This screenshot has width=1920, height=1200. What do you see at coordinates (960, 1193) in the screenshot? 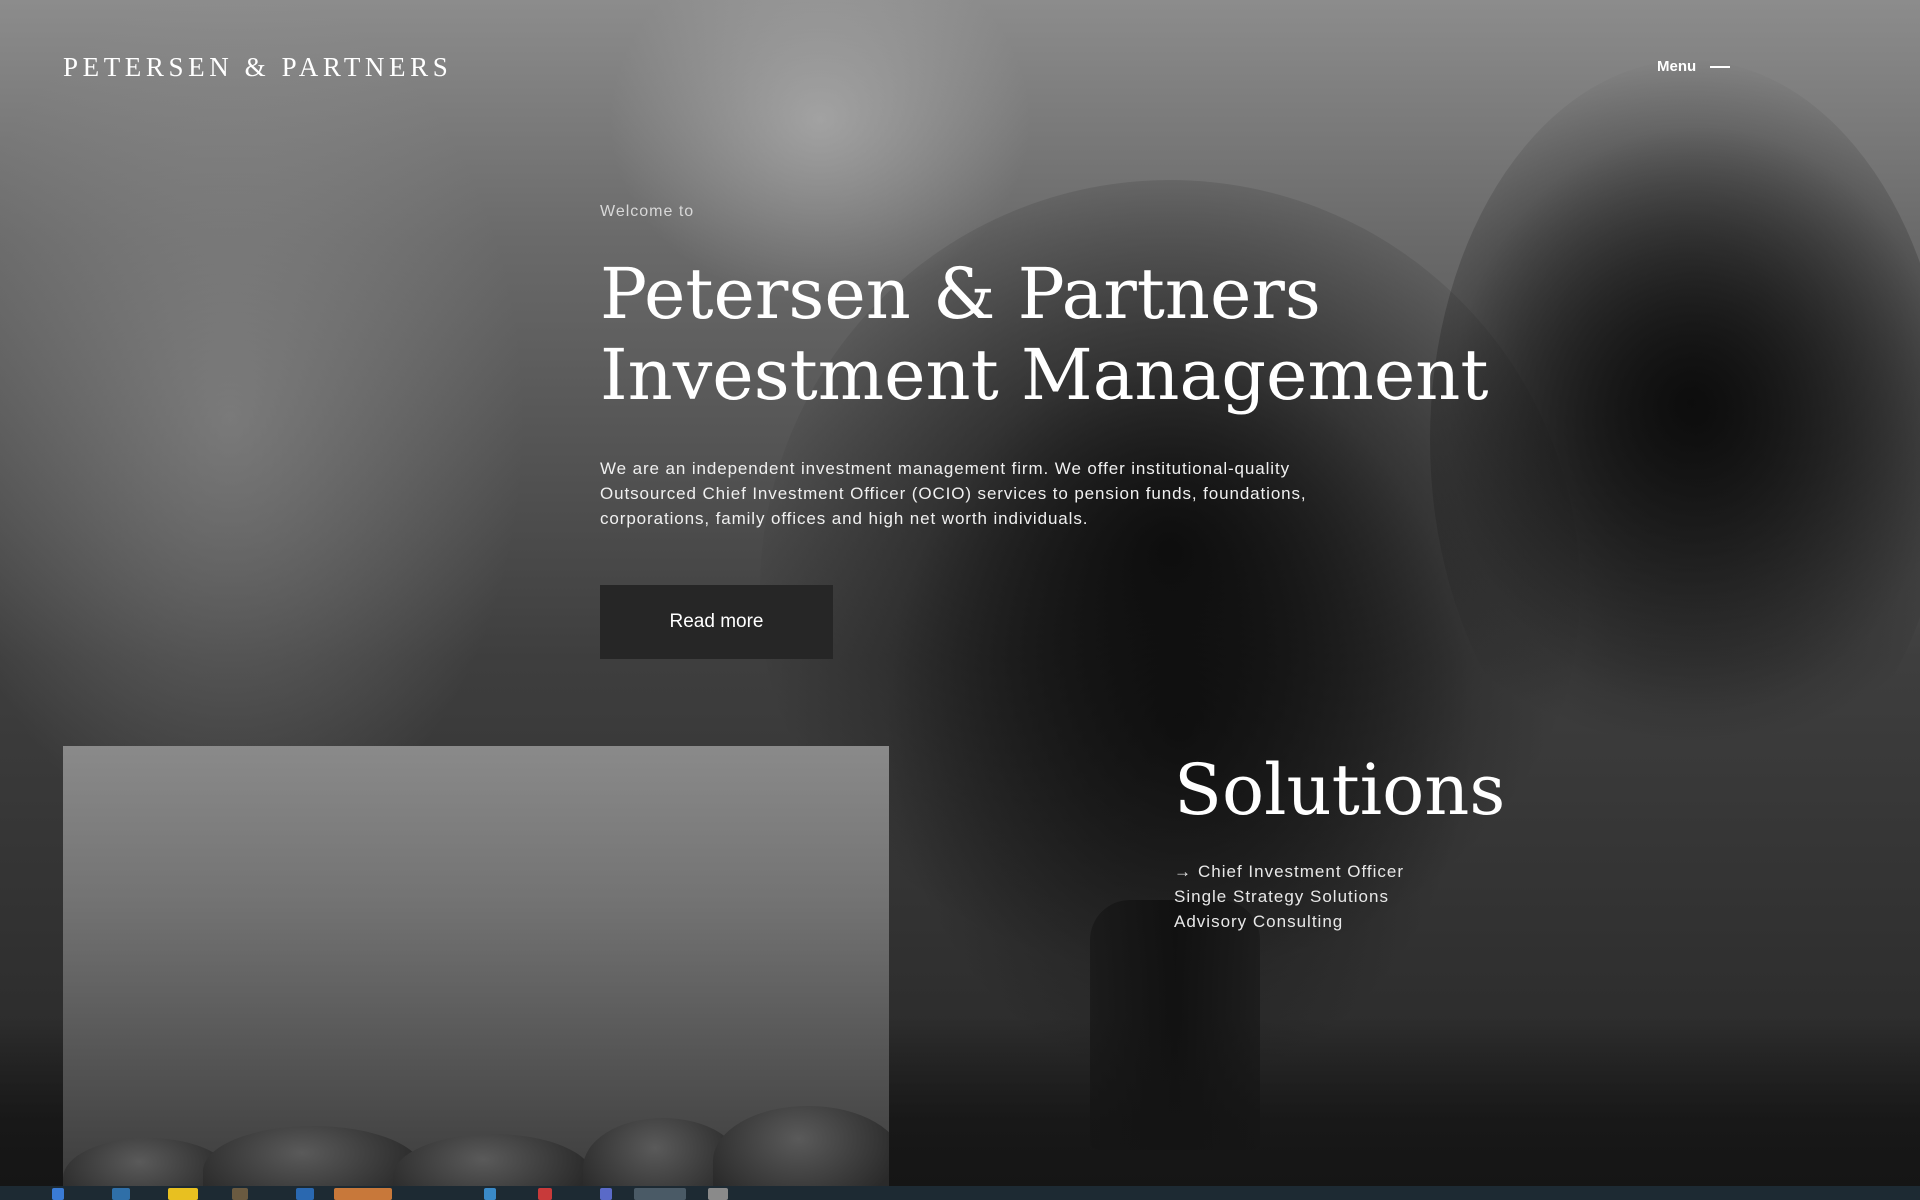
I see `os-taskbar` at bounding box center [960, 1193].